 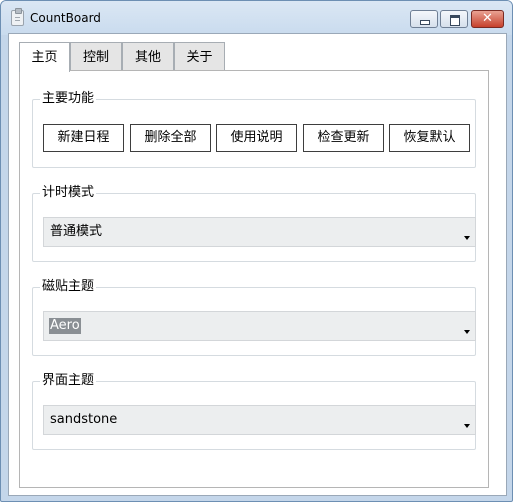 What do you see at coordinates (68, 193) in the screenshot?
I see `timer-mode-label: 计时模式` at bounding box center [68, 193].